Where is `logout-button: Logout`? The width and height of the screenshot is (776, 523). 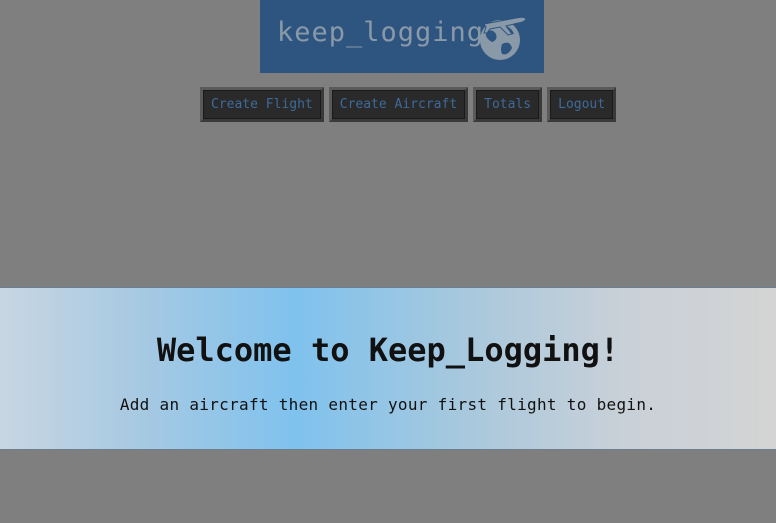 logout-button: Logout is located at coordinates (582, 104).